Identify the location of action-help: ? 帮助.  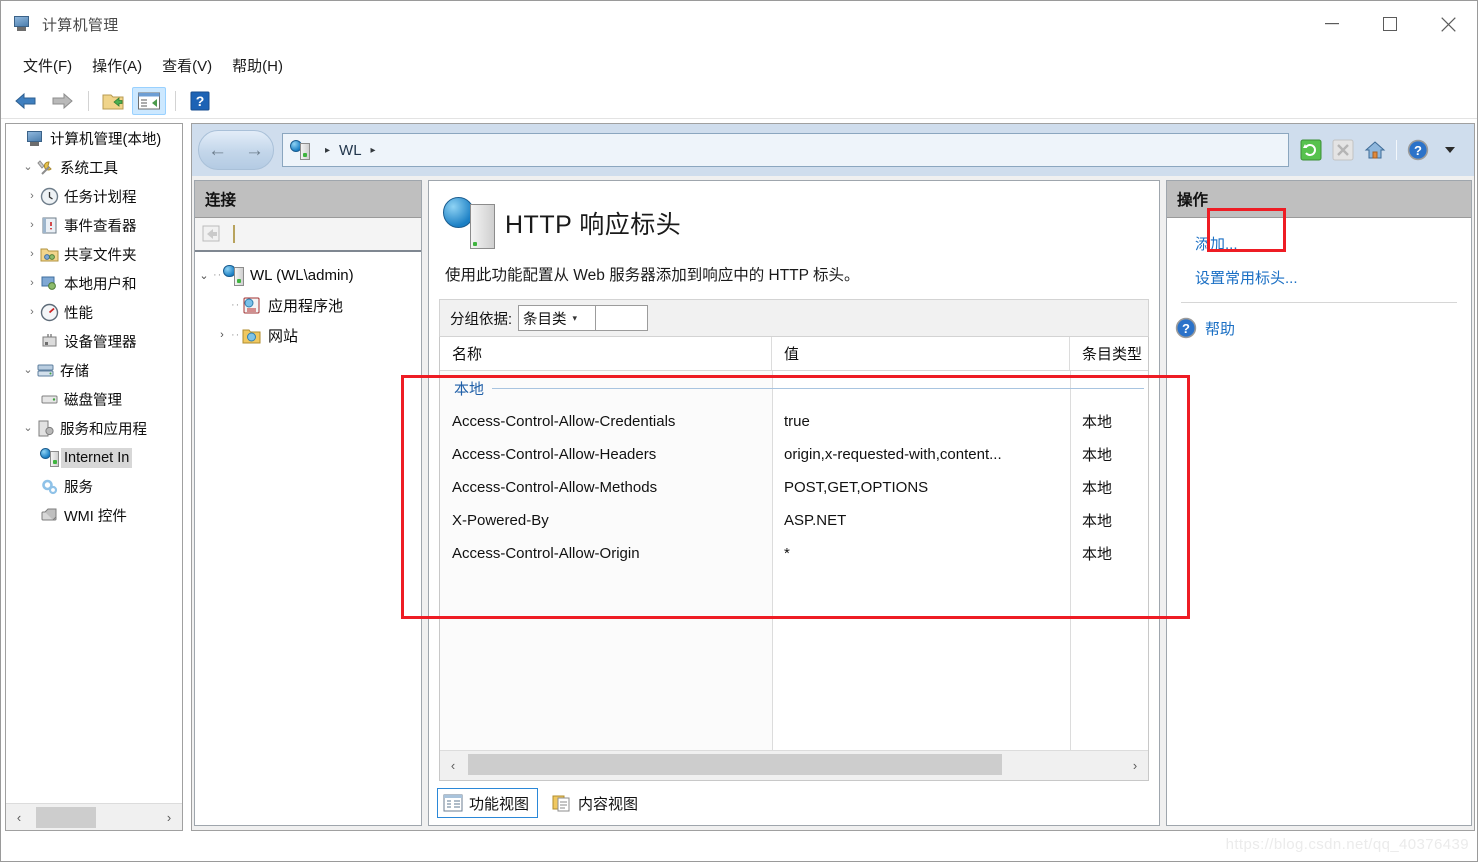
(1319, 328).